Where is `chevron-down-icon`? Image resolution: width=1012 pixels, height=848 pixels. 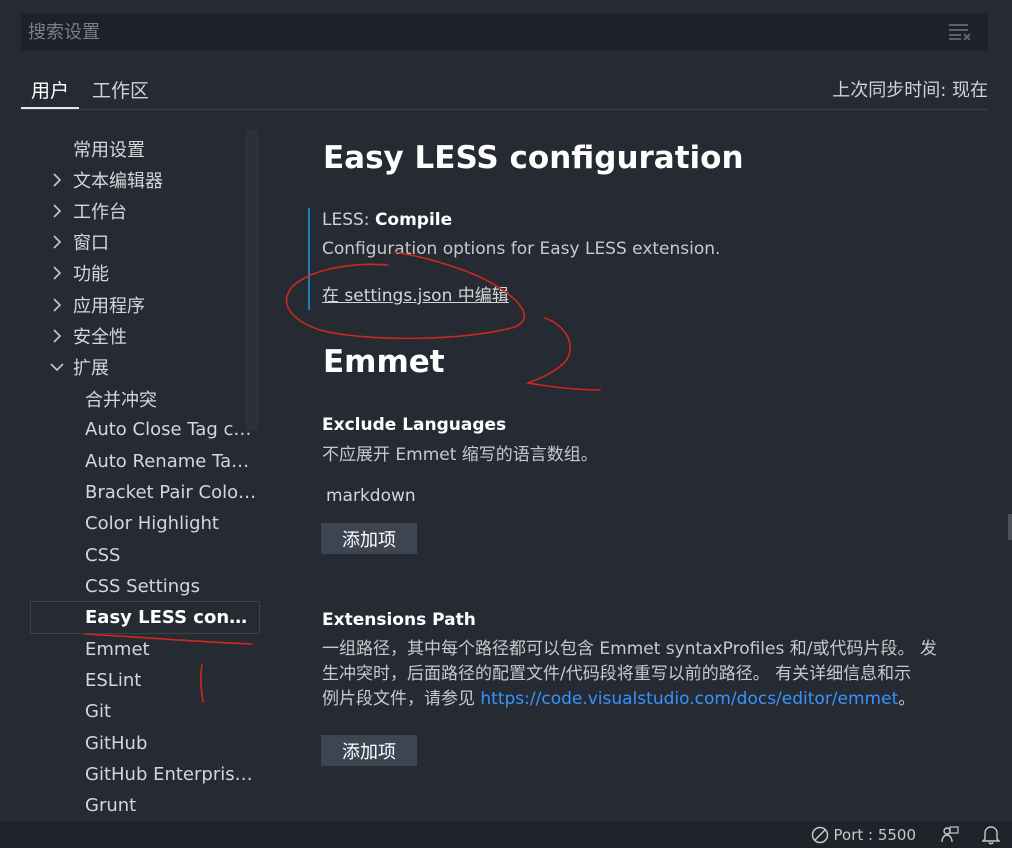
chevron-down-icon is located at coordinates (57, 366).